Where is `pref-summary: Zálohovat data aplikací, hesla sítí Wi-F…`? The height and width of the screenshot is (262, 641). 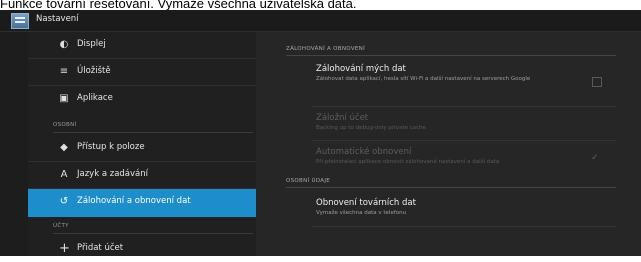
pref-summary: Zálohovat data aplikací, hesla sítí Wi-F… is located at coordinates (423, 79).